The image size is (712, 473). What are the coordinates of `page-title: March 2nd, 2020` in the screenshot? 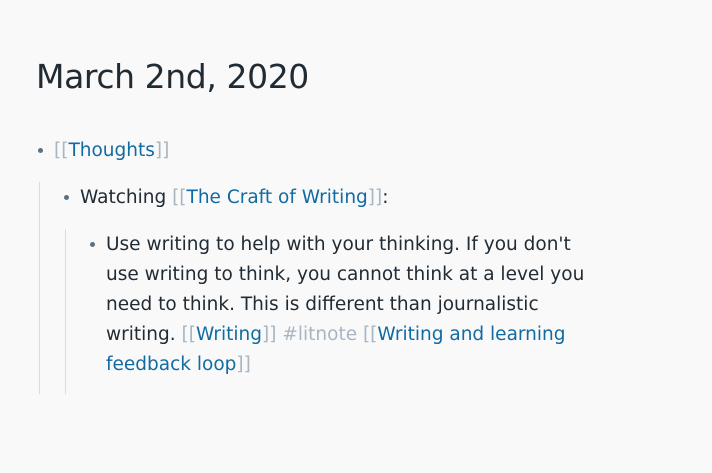 It's located at (172, 77).